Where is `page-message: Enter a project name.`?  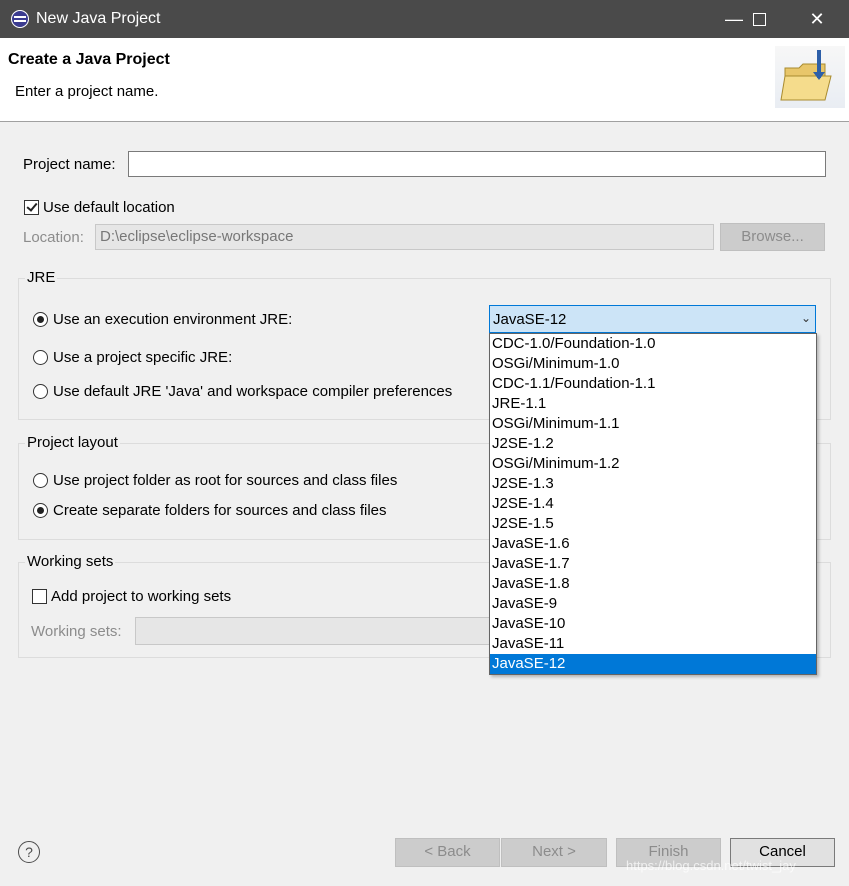
page-message: Enter a project name. is located at coordinates (87, 91).